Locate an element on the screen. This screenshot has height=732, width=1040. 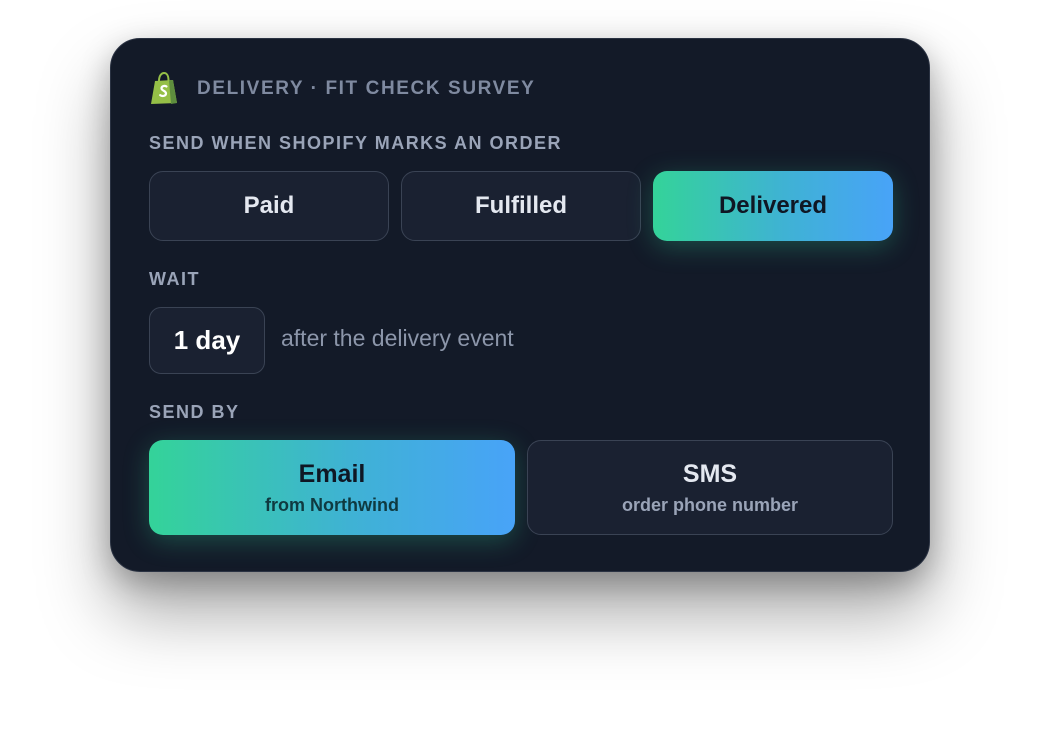
channel-option-email: Email from Northwind is located at coordinates (332, 487).